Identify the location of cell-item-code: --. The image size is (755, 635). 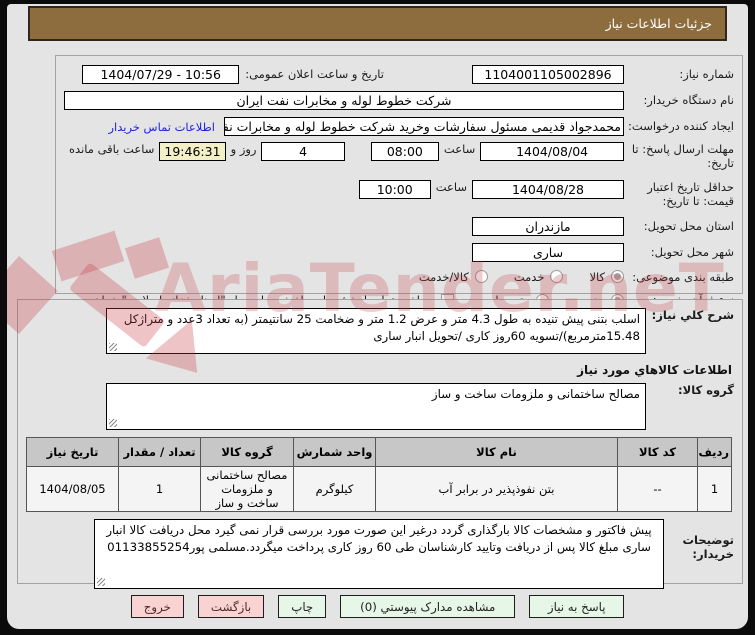
(657, 489).